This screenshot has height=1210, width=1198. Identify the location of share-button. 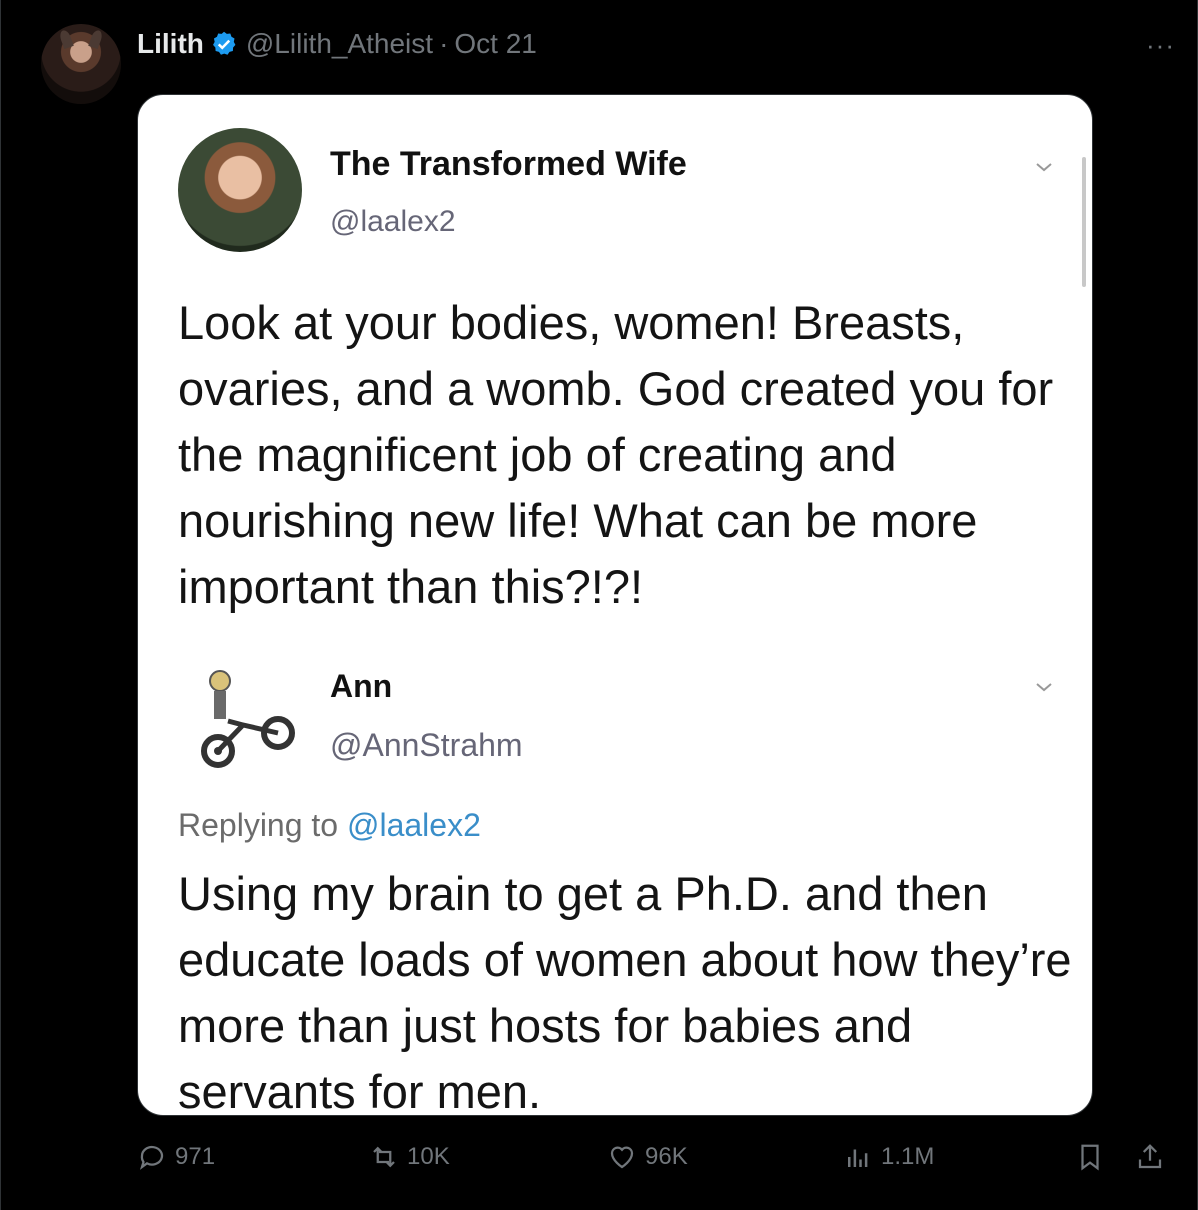
(1154, 1157).